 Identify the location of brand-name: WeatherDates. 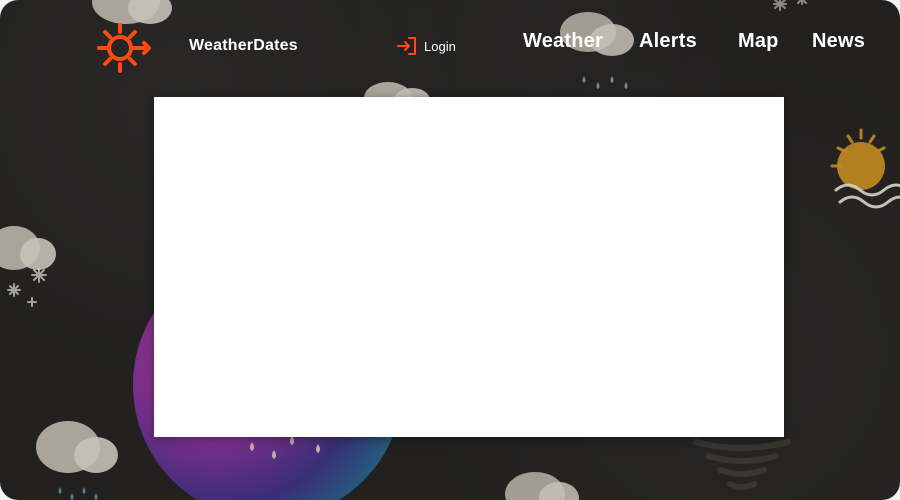
(243, 46).